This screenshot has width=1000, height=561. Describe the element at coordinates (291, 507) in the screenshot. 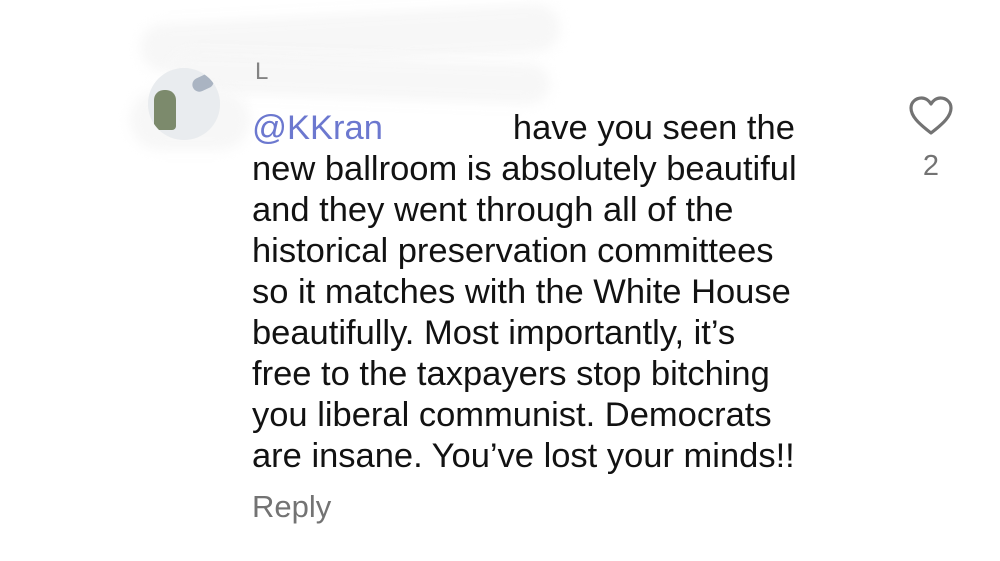

I see `reply-button: Reply` at that location.